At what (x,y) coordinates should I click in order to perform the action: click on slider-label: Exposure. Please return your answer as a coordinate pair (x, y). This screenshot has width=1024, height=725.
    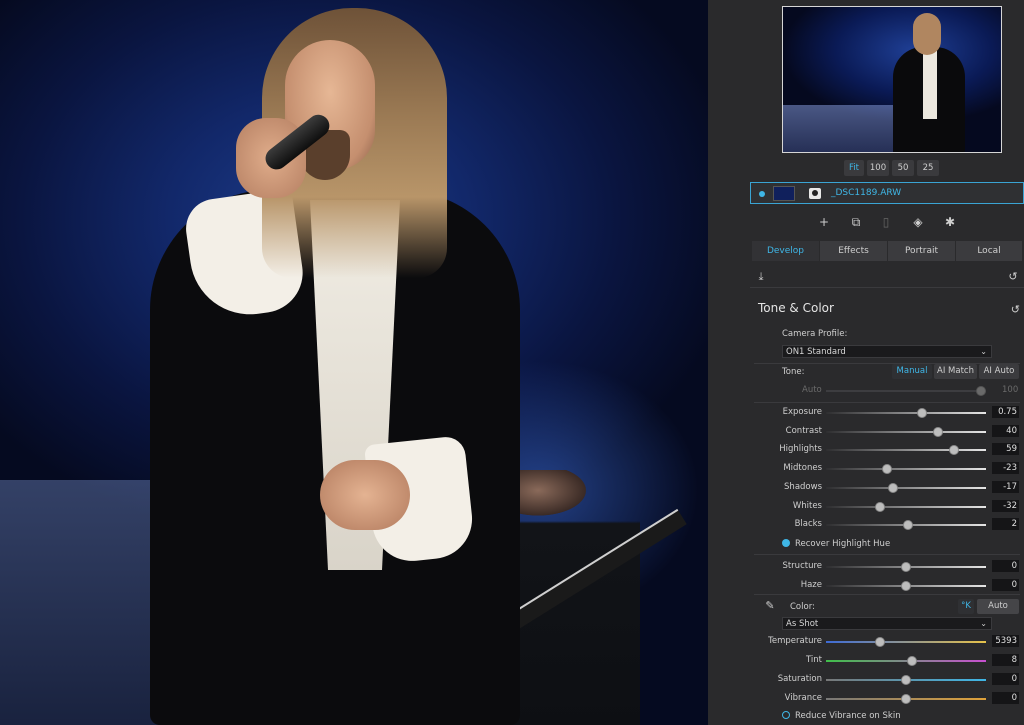
    Looking at the image, I should click on (802, 412).